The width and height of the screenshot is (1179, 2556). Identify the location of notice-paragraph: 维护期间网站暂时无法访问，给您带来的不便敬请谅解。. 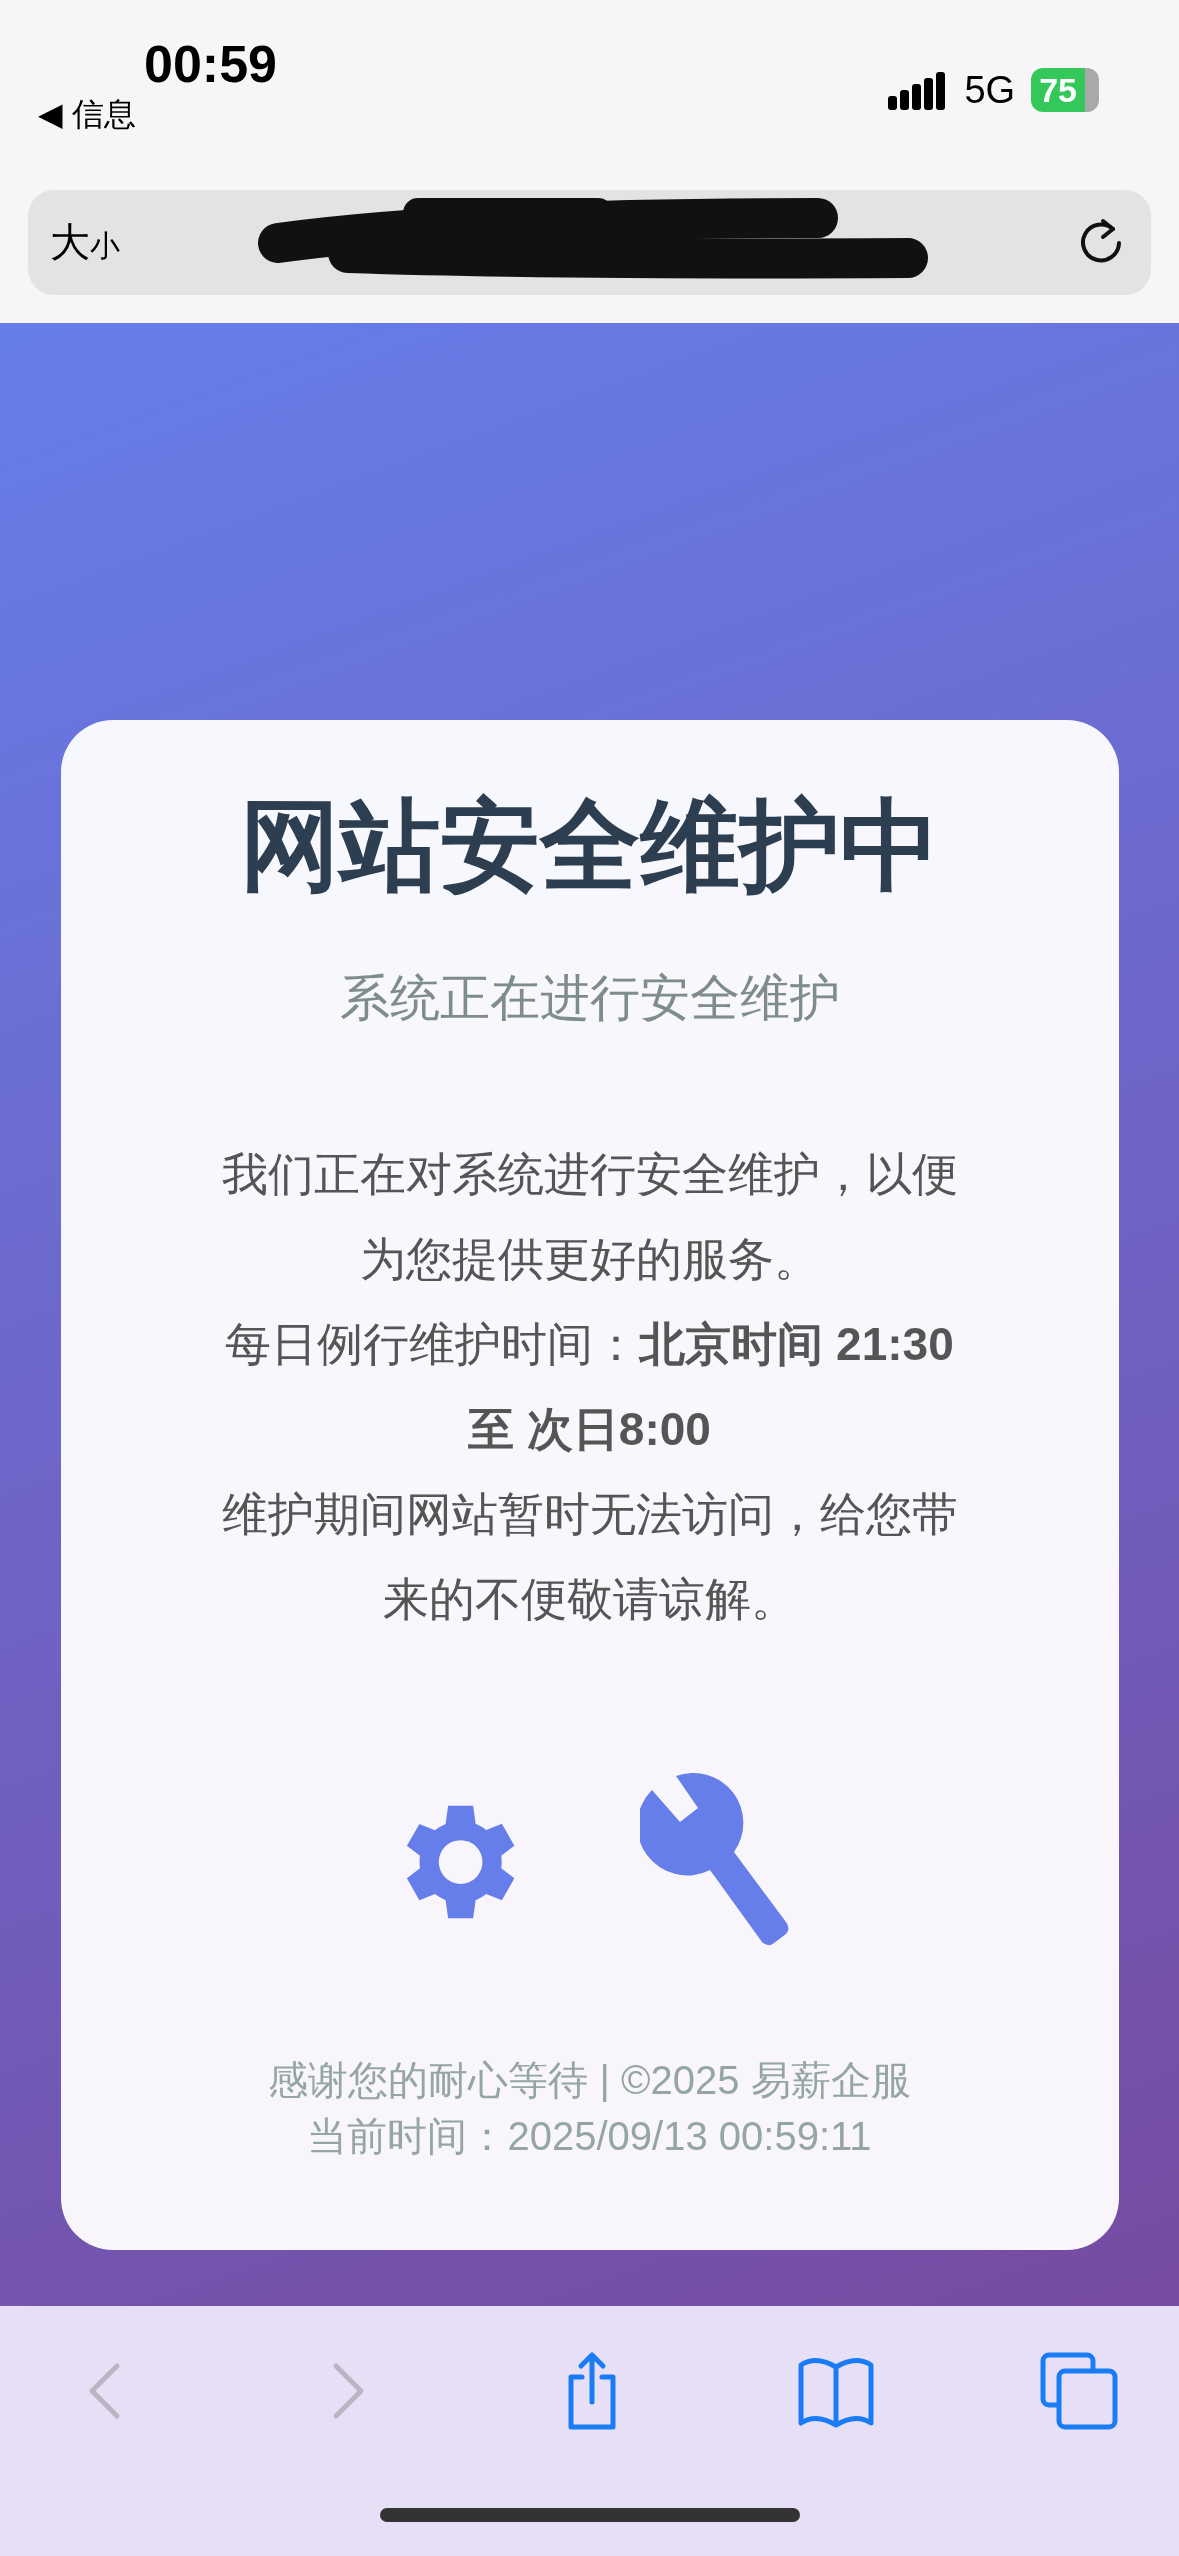
(589, 1556).